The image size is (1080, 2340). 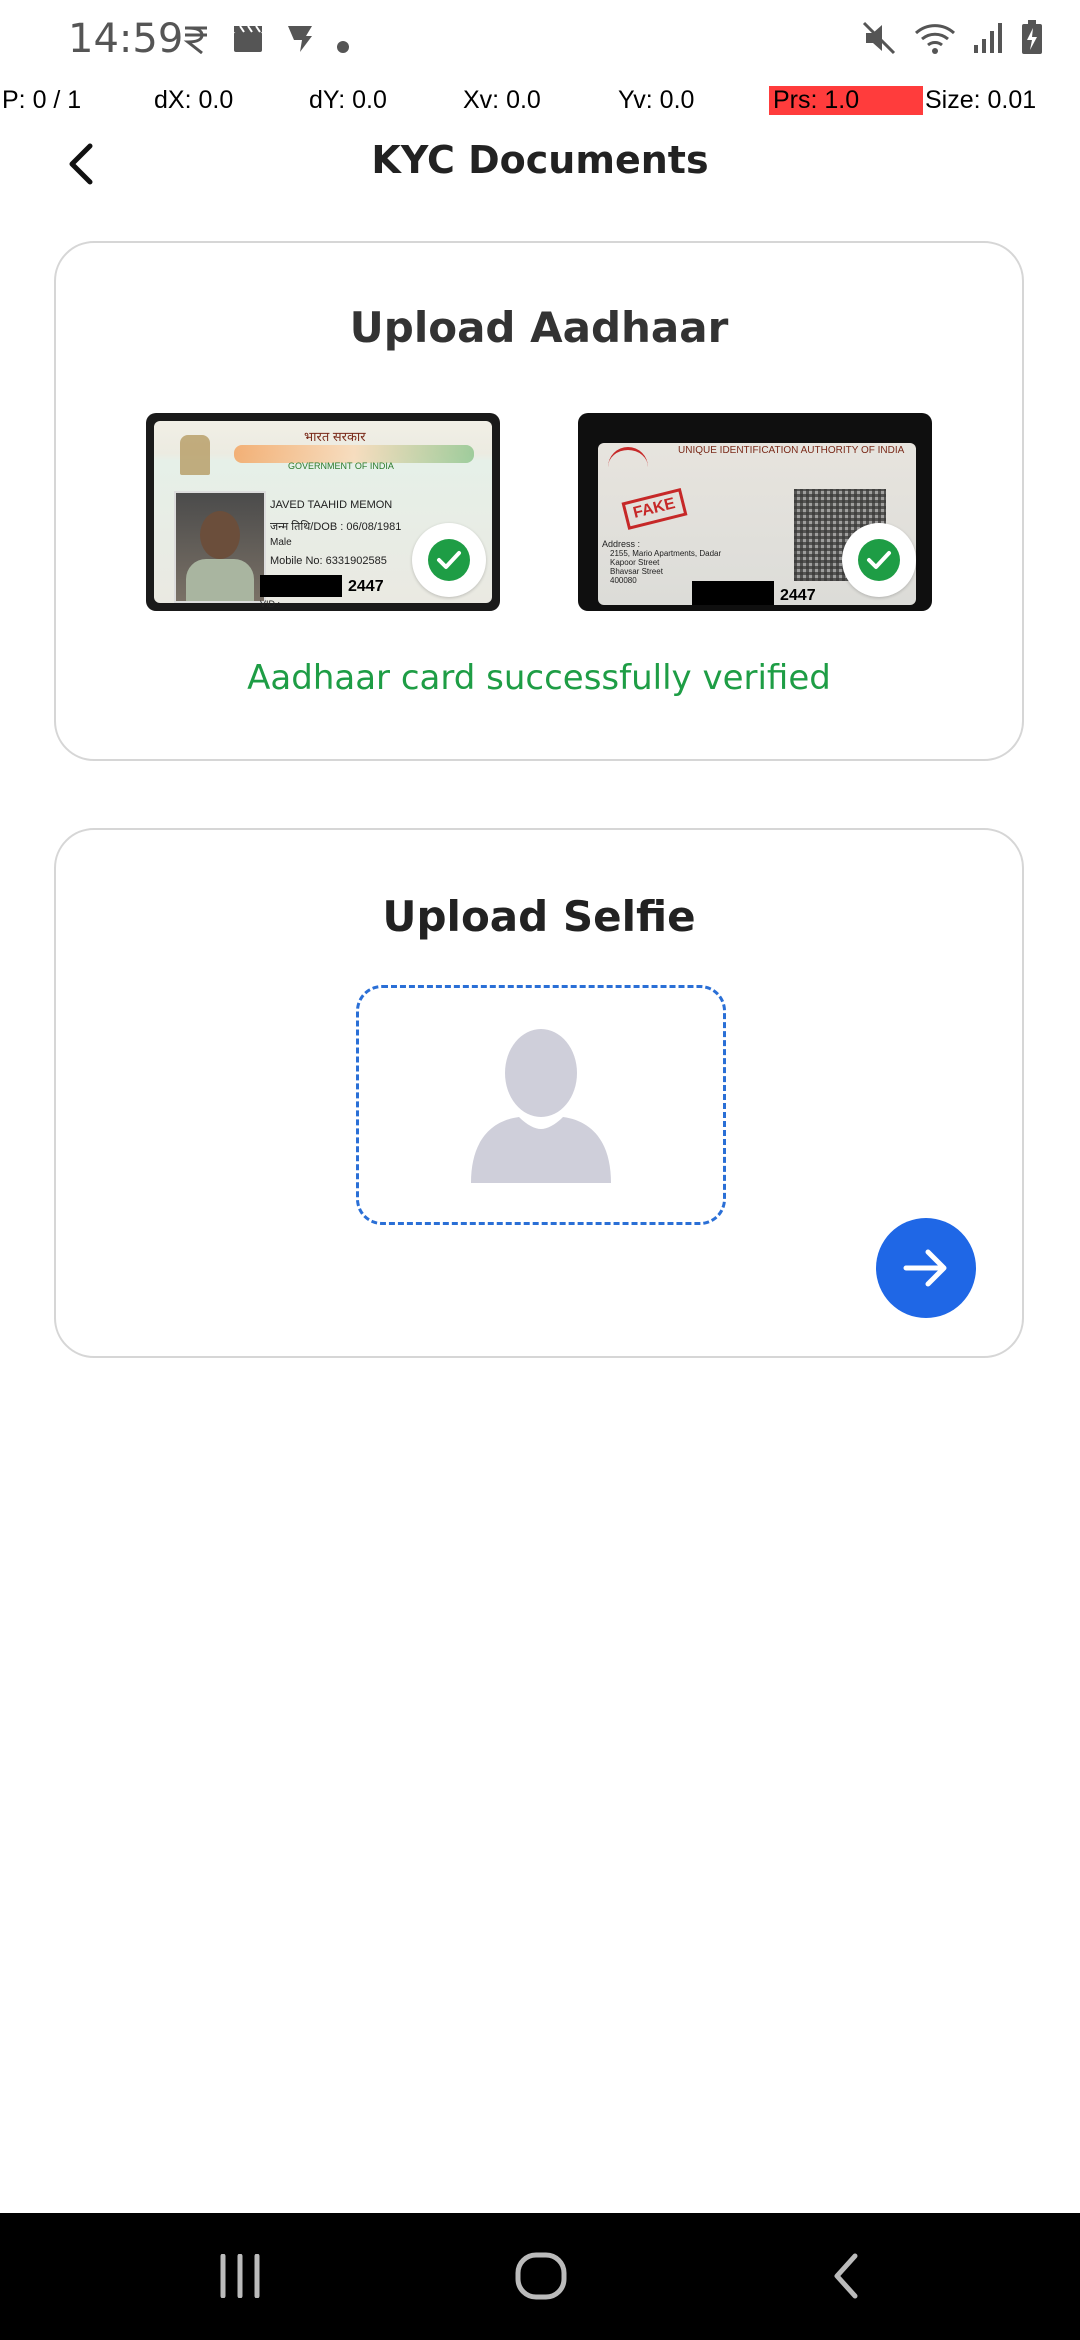 I want to click on app-header: KYC Documents, so click(x=540, y=178).